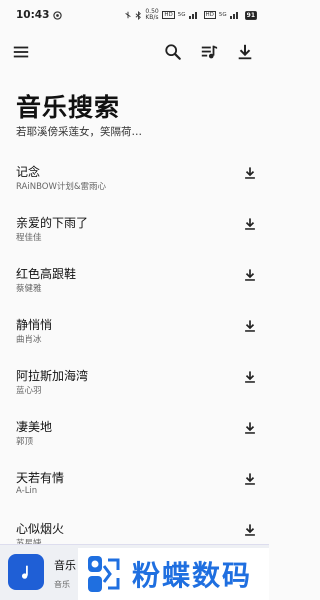 The height and width of the screenshot is (600, 320). I want to click on toolbar, so click(134, 52).